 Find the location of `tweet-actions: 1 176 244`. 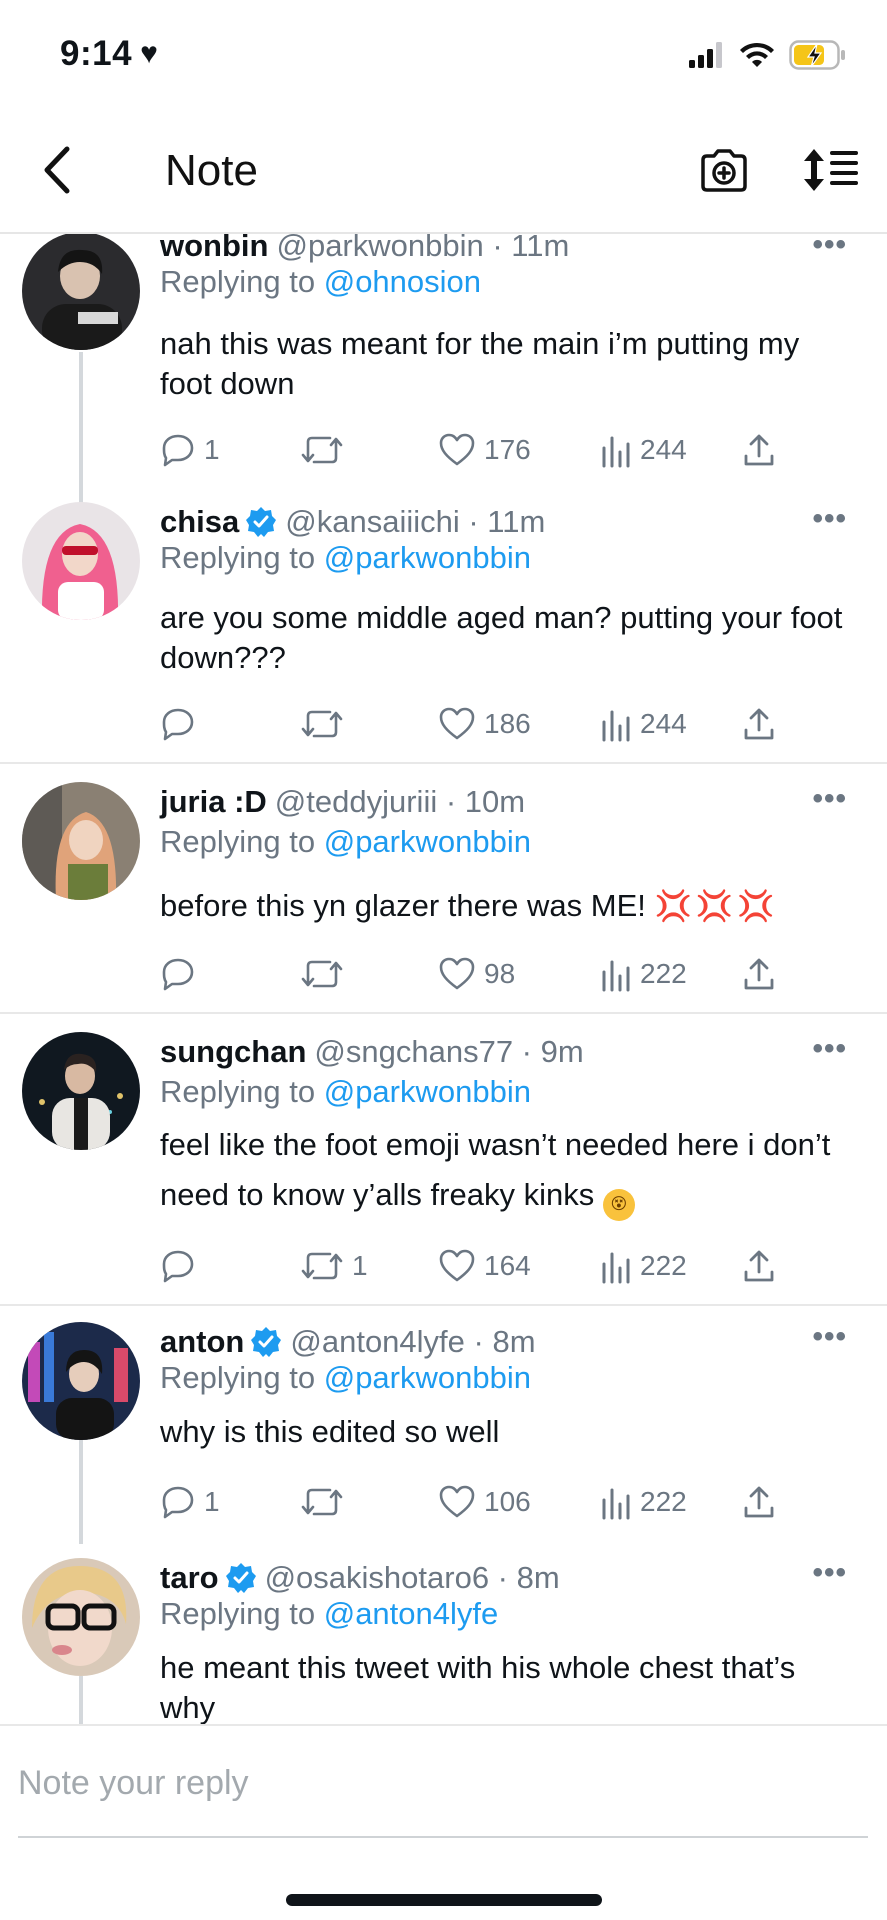

tweet-actions: 1 176 244 is located at coordinates (480, 450).